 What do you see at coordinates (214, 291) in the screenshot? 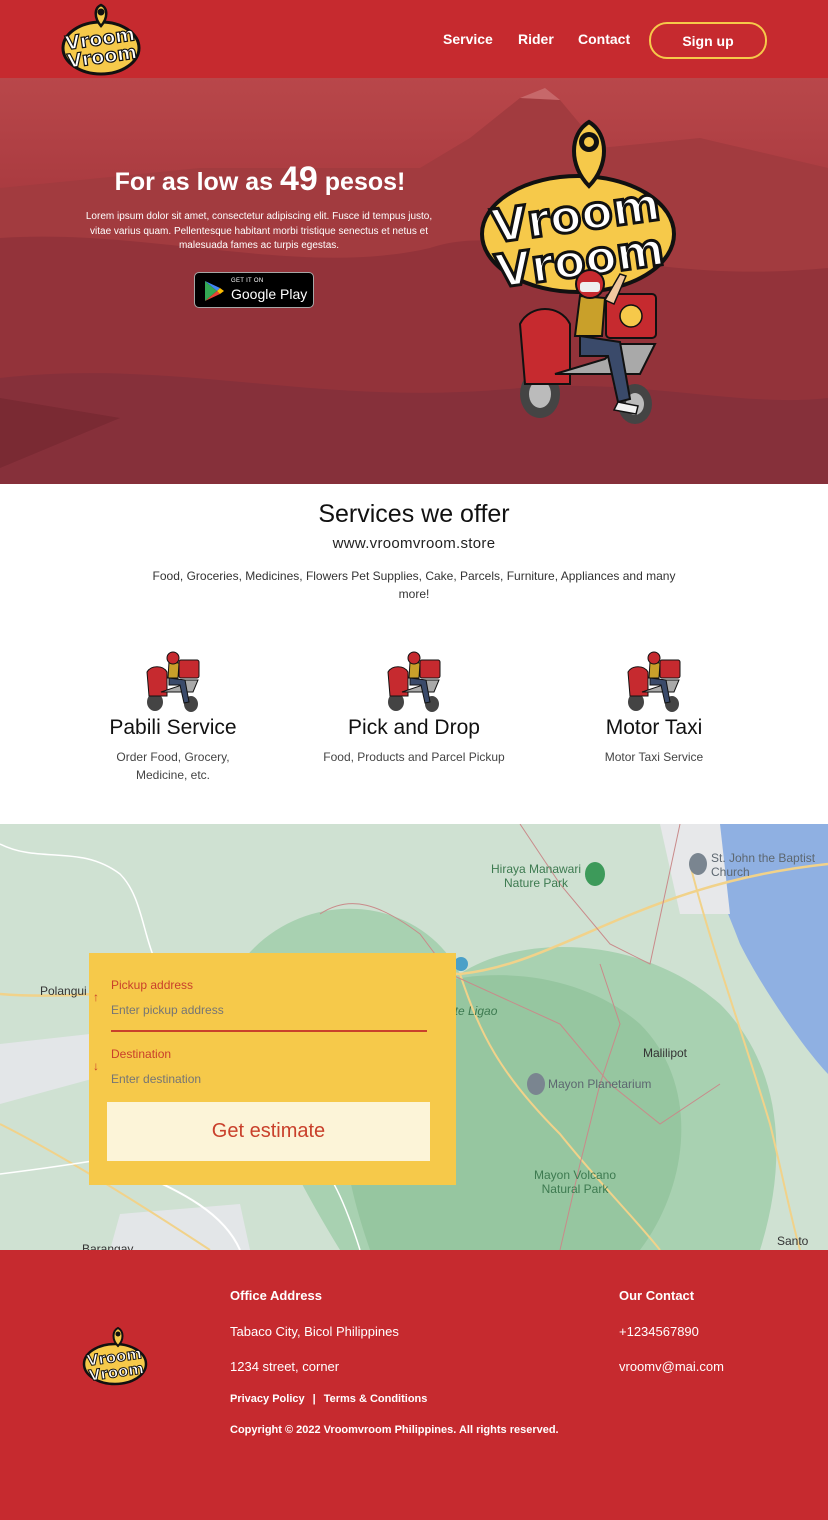
I see `google-play-icon` at bounding box center [214, 291].